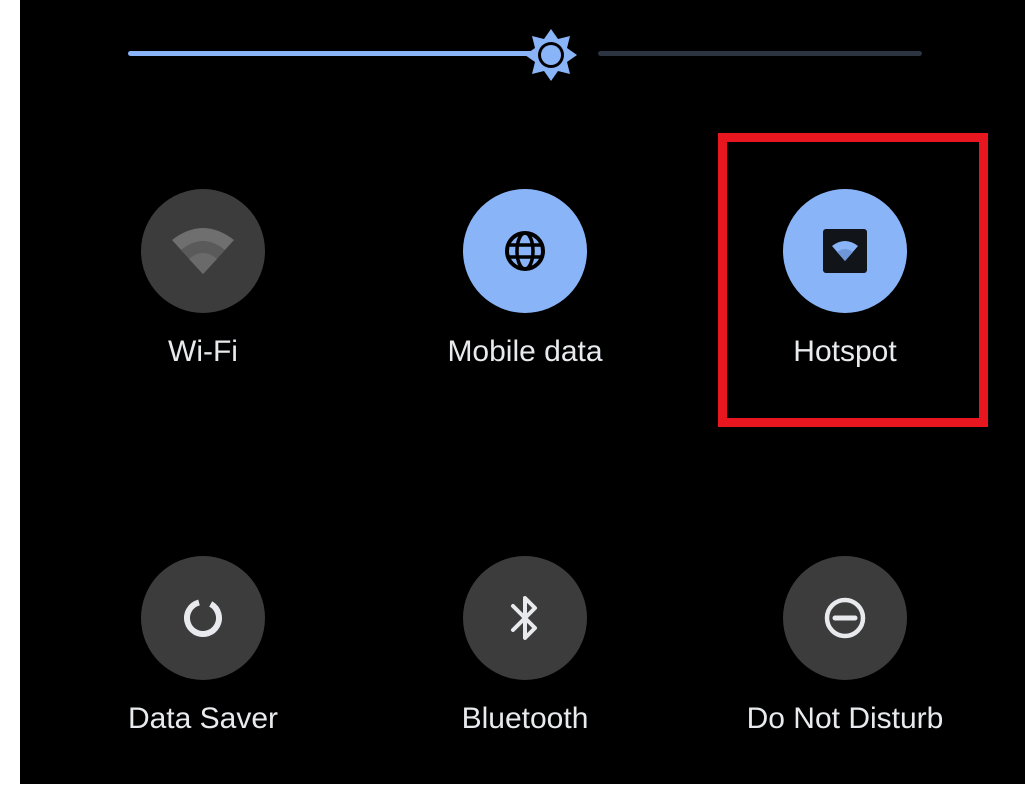 The width and height of the screenshot is (1025, 806). What do you see at coordinates (525, 251) in the screenshot?
I see `globe-icon` at bounding box center [525, 251].